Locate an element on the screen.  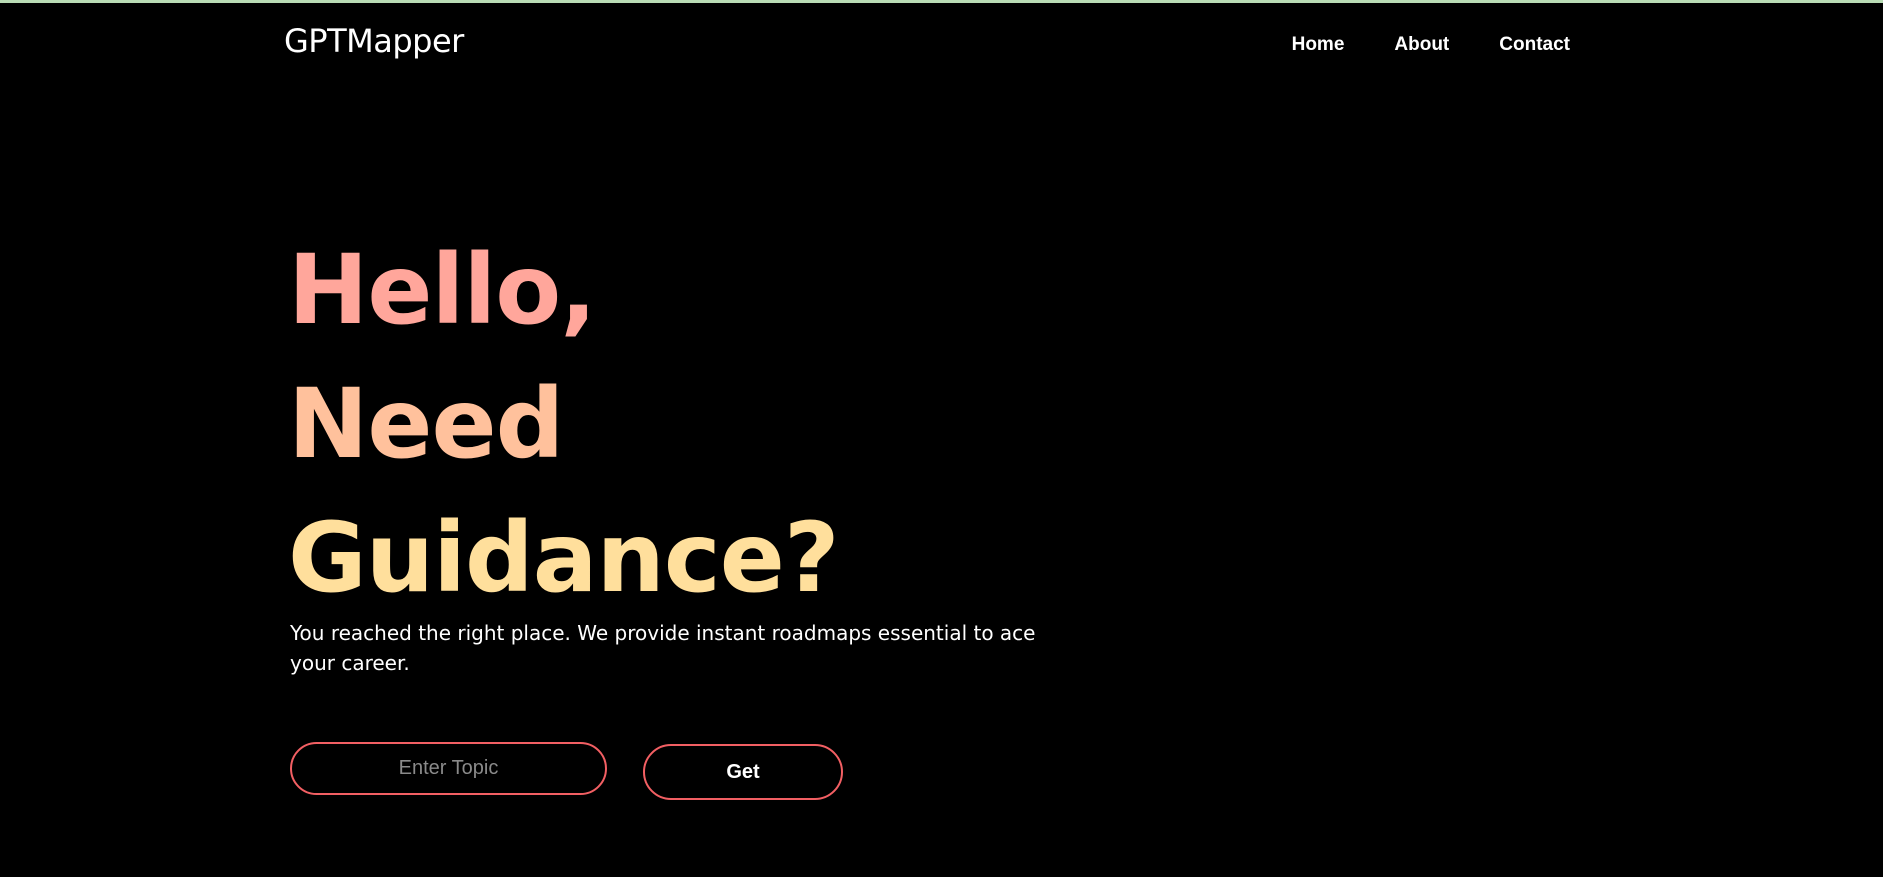
nav-about-link: About is located at coordinates (1421, 45).